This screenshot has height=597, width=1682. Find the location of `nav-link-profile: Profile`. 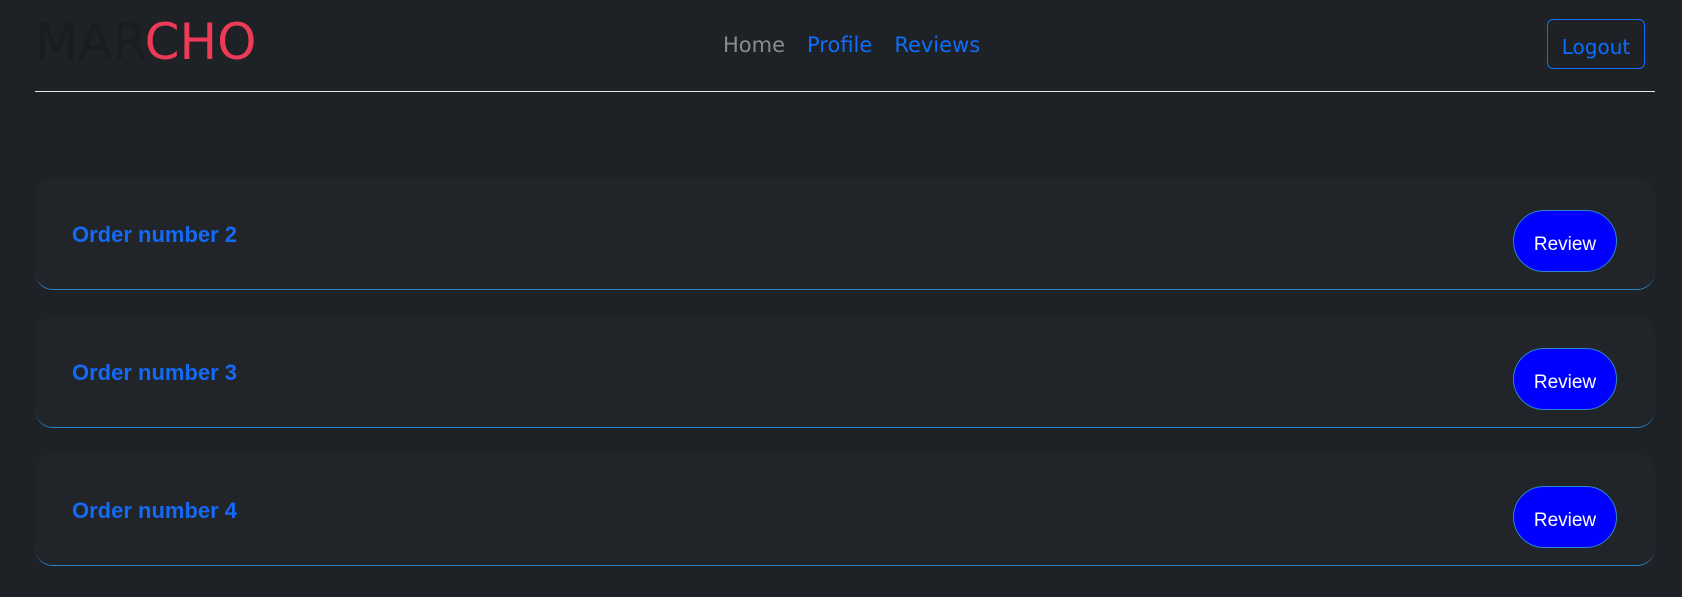

nav-link-profile: Profile is located at coordinates (839, 45).